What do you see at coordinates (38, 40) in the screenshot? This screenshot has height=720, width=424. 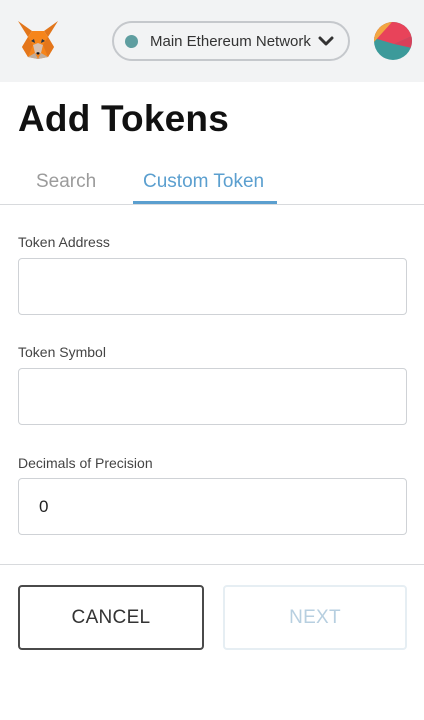 I see `metamask-fox-icon` at bounding box center [38, 40].